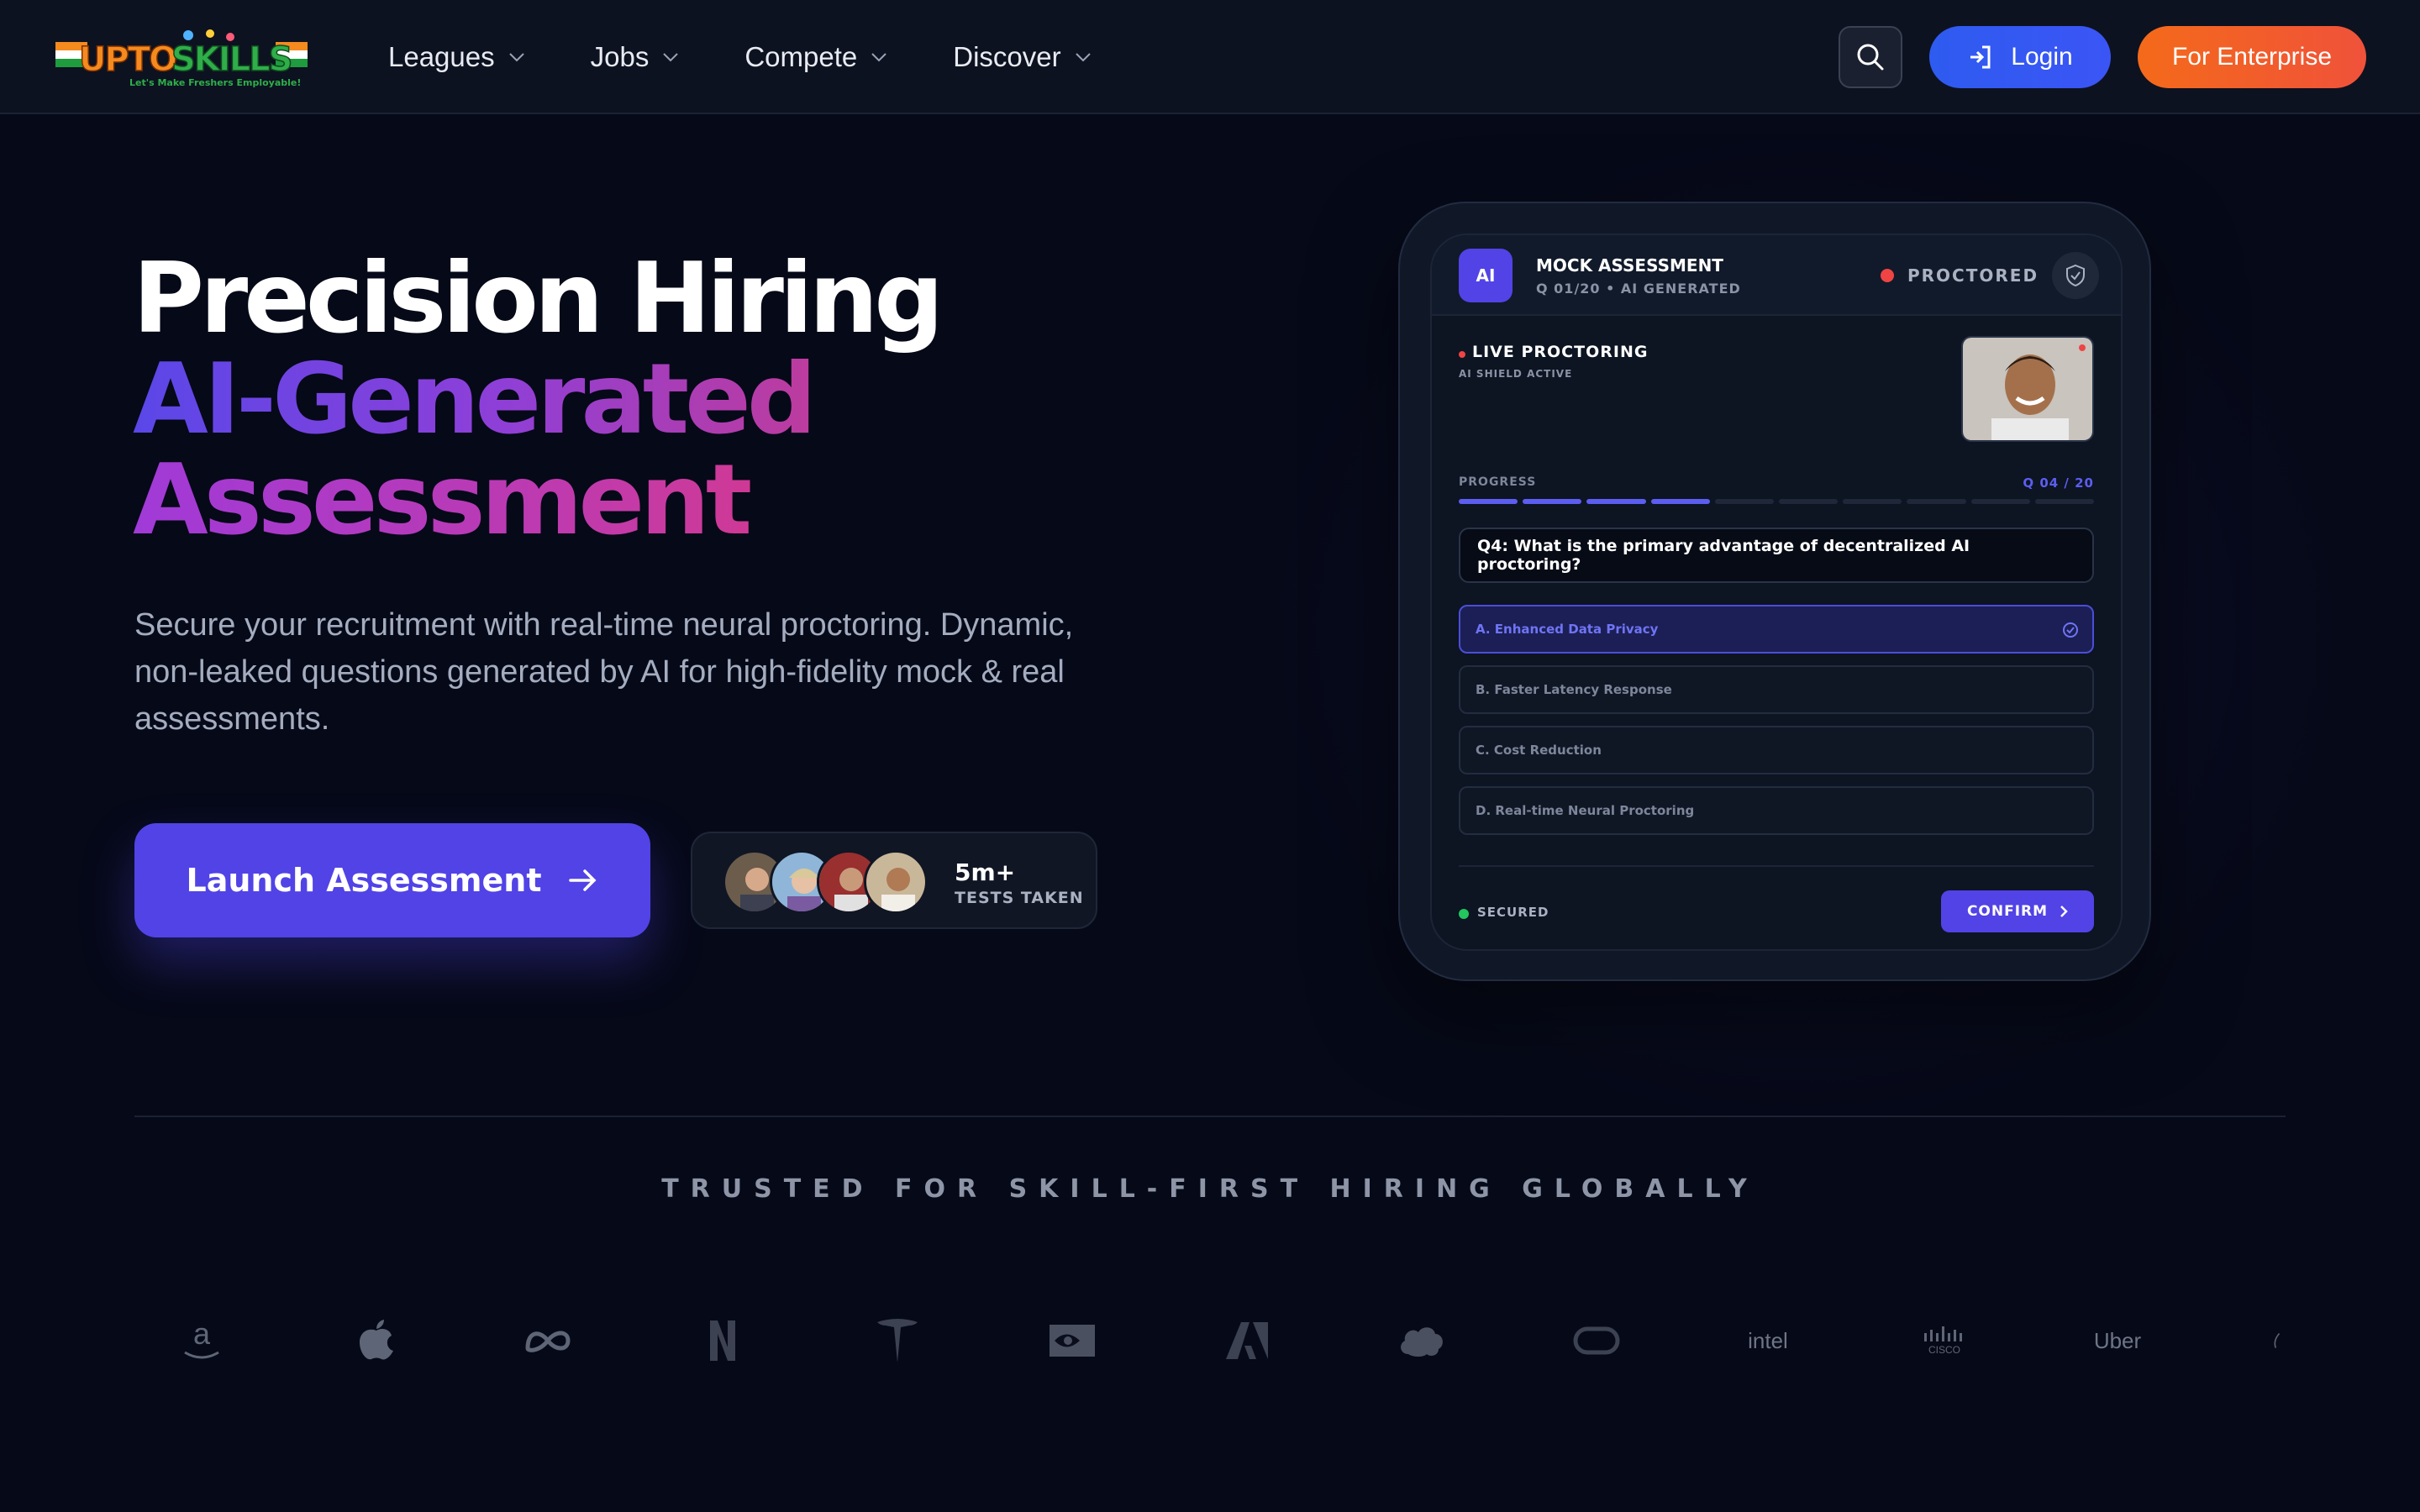 Image resolution: width=2420 pixels, height=1512 pixels. Describe the element at coordinates (1776, 810) in the screenshot. I see `option-d: D. Real-time Neural Proctoring` at that location.